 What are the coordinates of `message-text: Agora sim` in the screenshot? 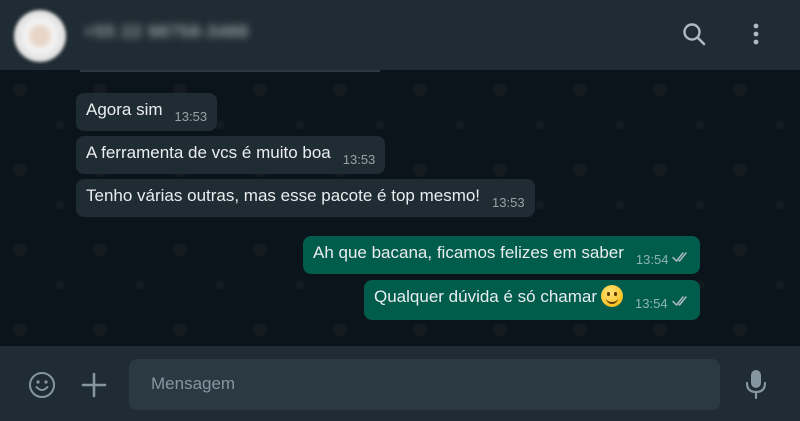 It's located at (124, 109).